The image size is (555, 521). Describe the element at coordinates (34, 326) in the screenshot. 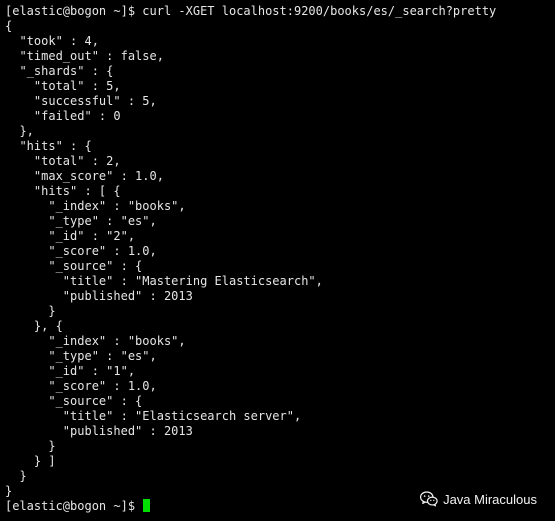

I see `json-output-line: }, {` at that location.